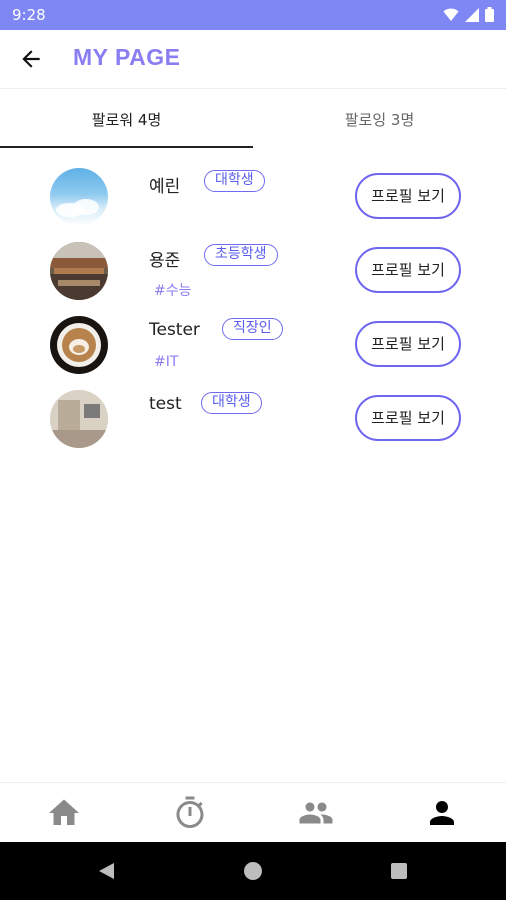  I want to click on follow-tabs: 팔로워 4명 팔로잉 3명, so click(253, 120).